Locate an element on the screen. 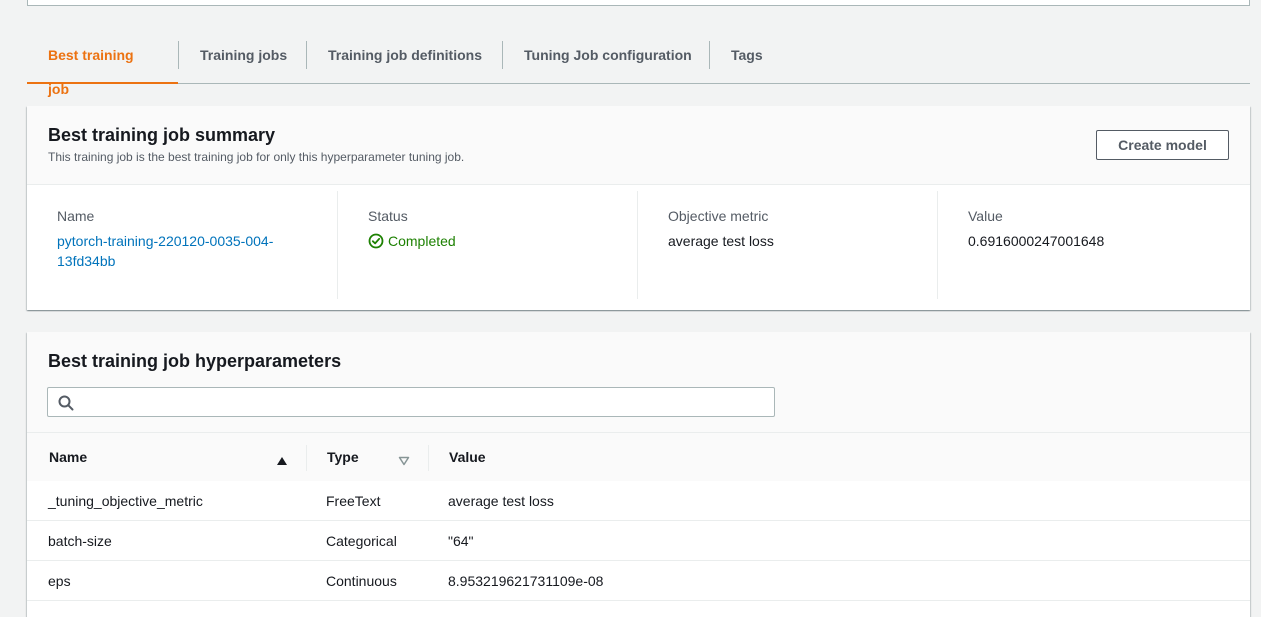  row-type: Continuous is located at coordinates (361, 581).